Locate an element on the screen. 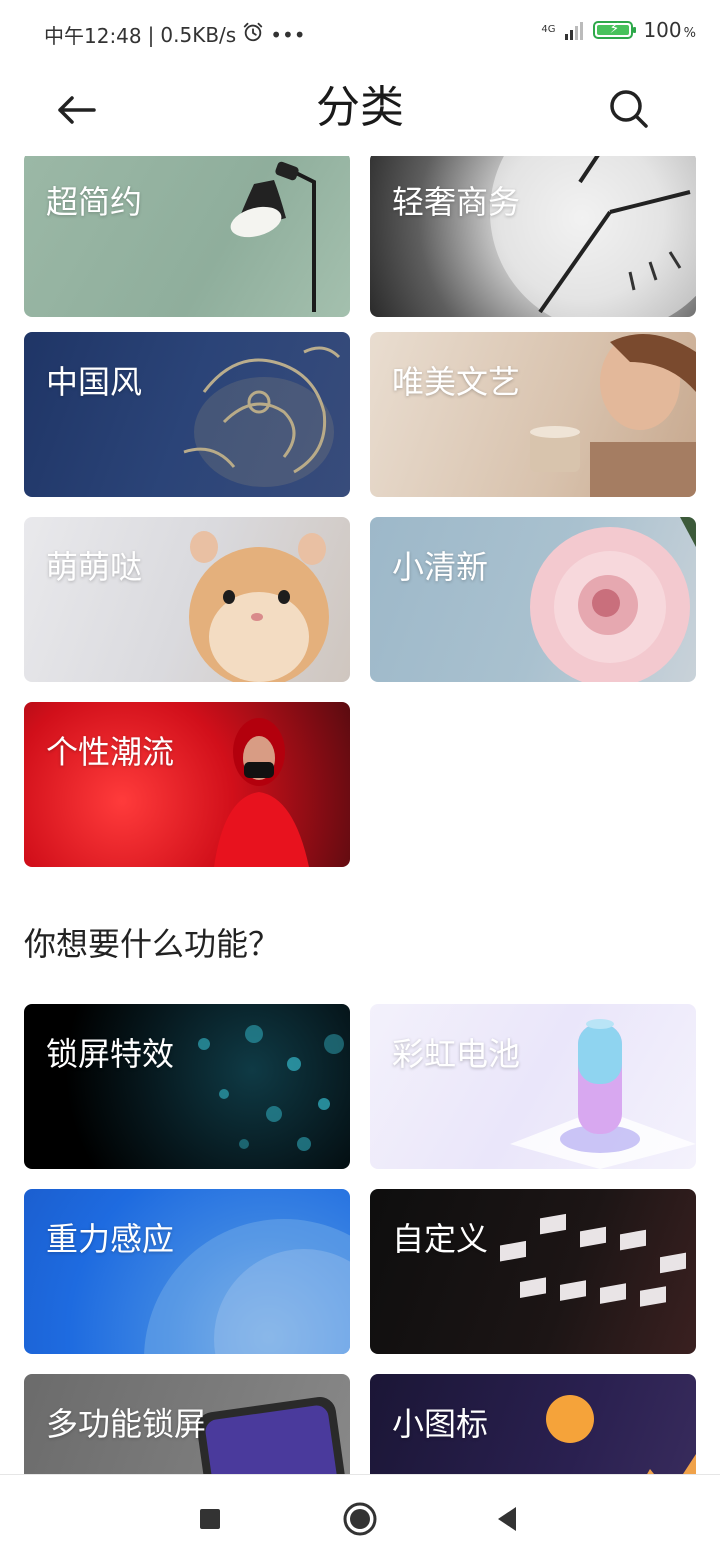 The image size is (720, 1561). feature-card-gravity: 重力感应 is located at coordinates (187, 1271).